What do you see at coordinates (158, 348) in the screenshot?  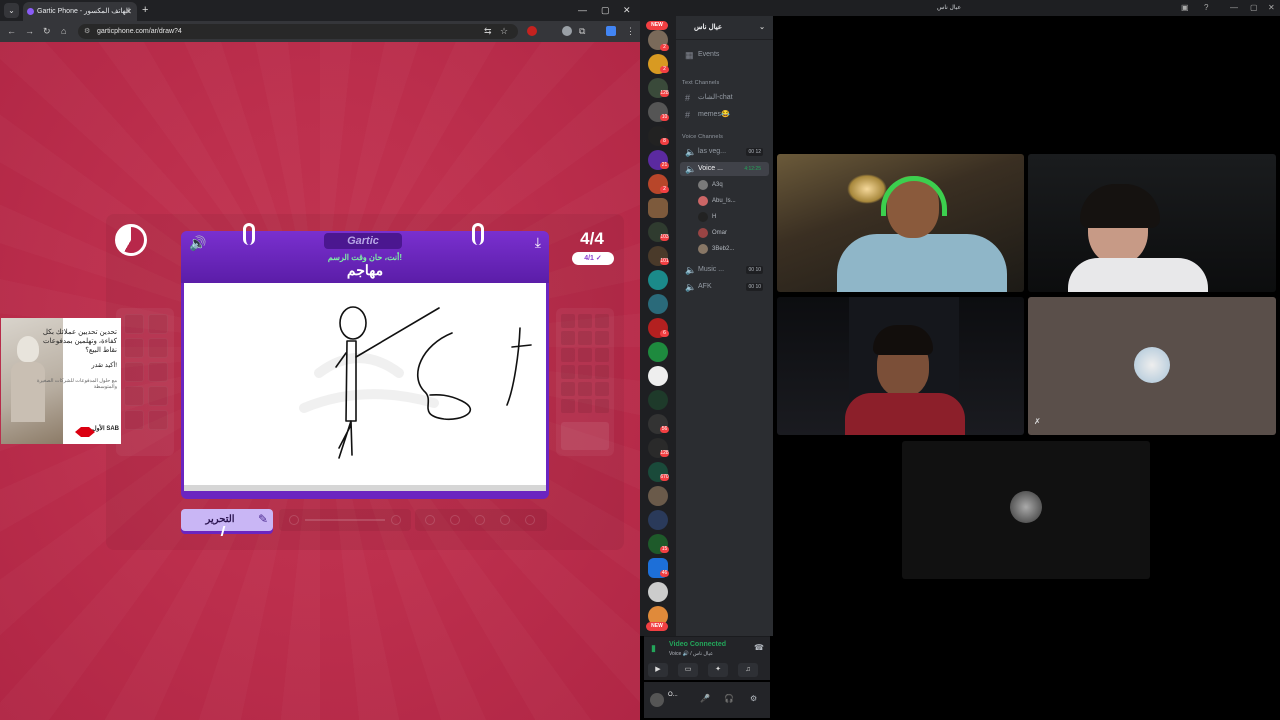 I see `rect-tool-icon` at bounding box center [158, 348].